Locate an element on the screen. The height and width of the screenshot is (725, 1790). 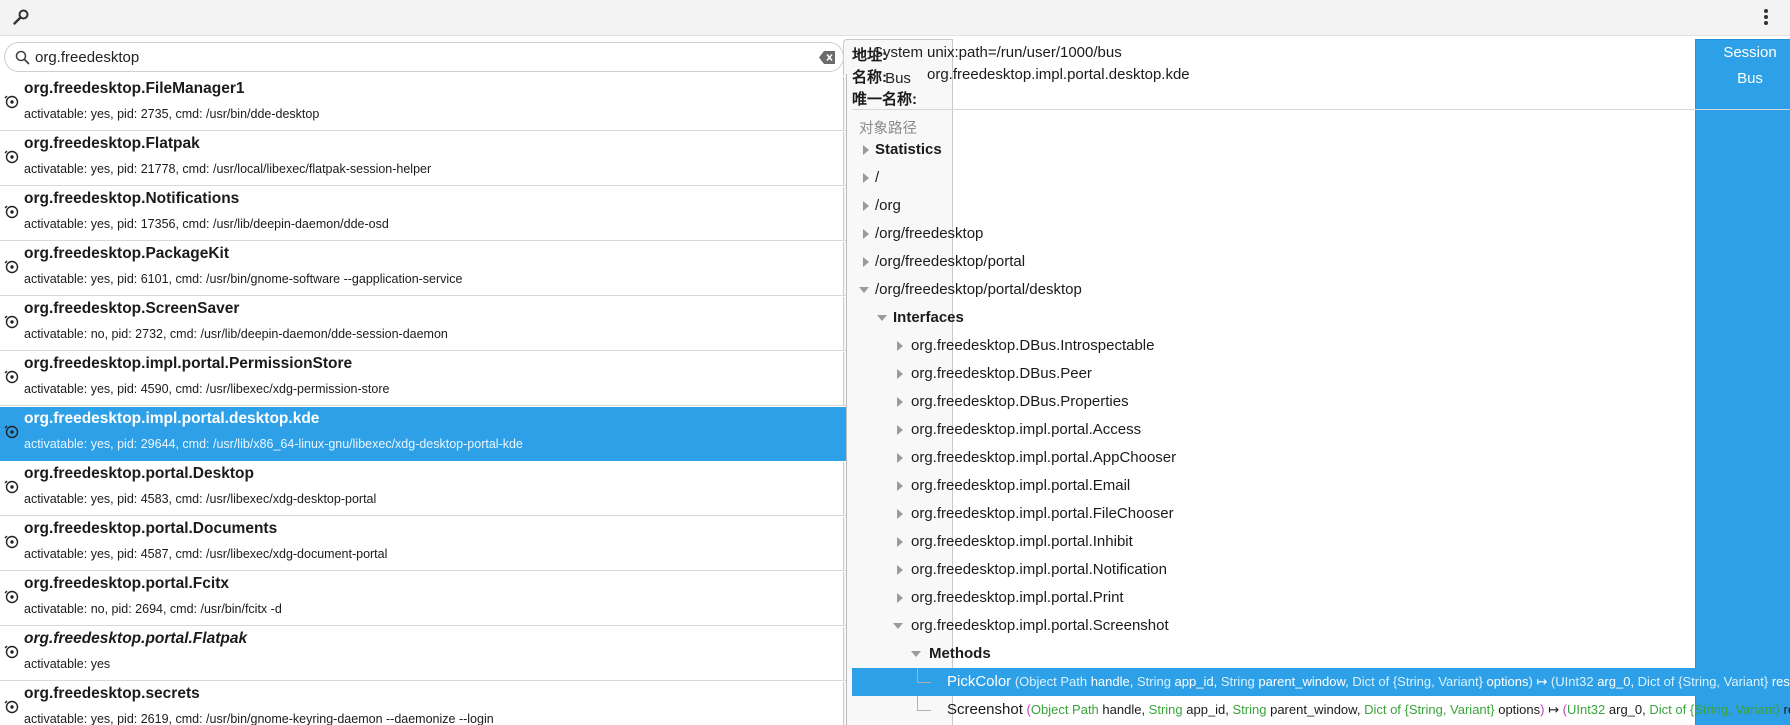
tree-item-interface: org.freedesktop.DBus.Peer is located at coordinates (1321, 374).